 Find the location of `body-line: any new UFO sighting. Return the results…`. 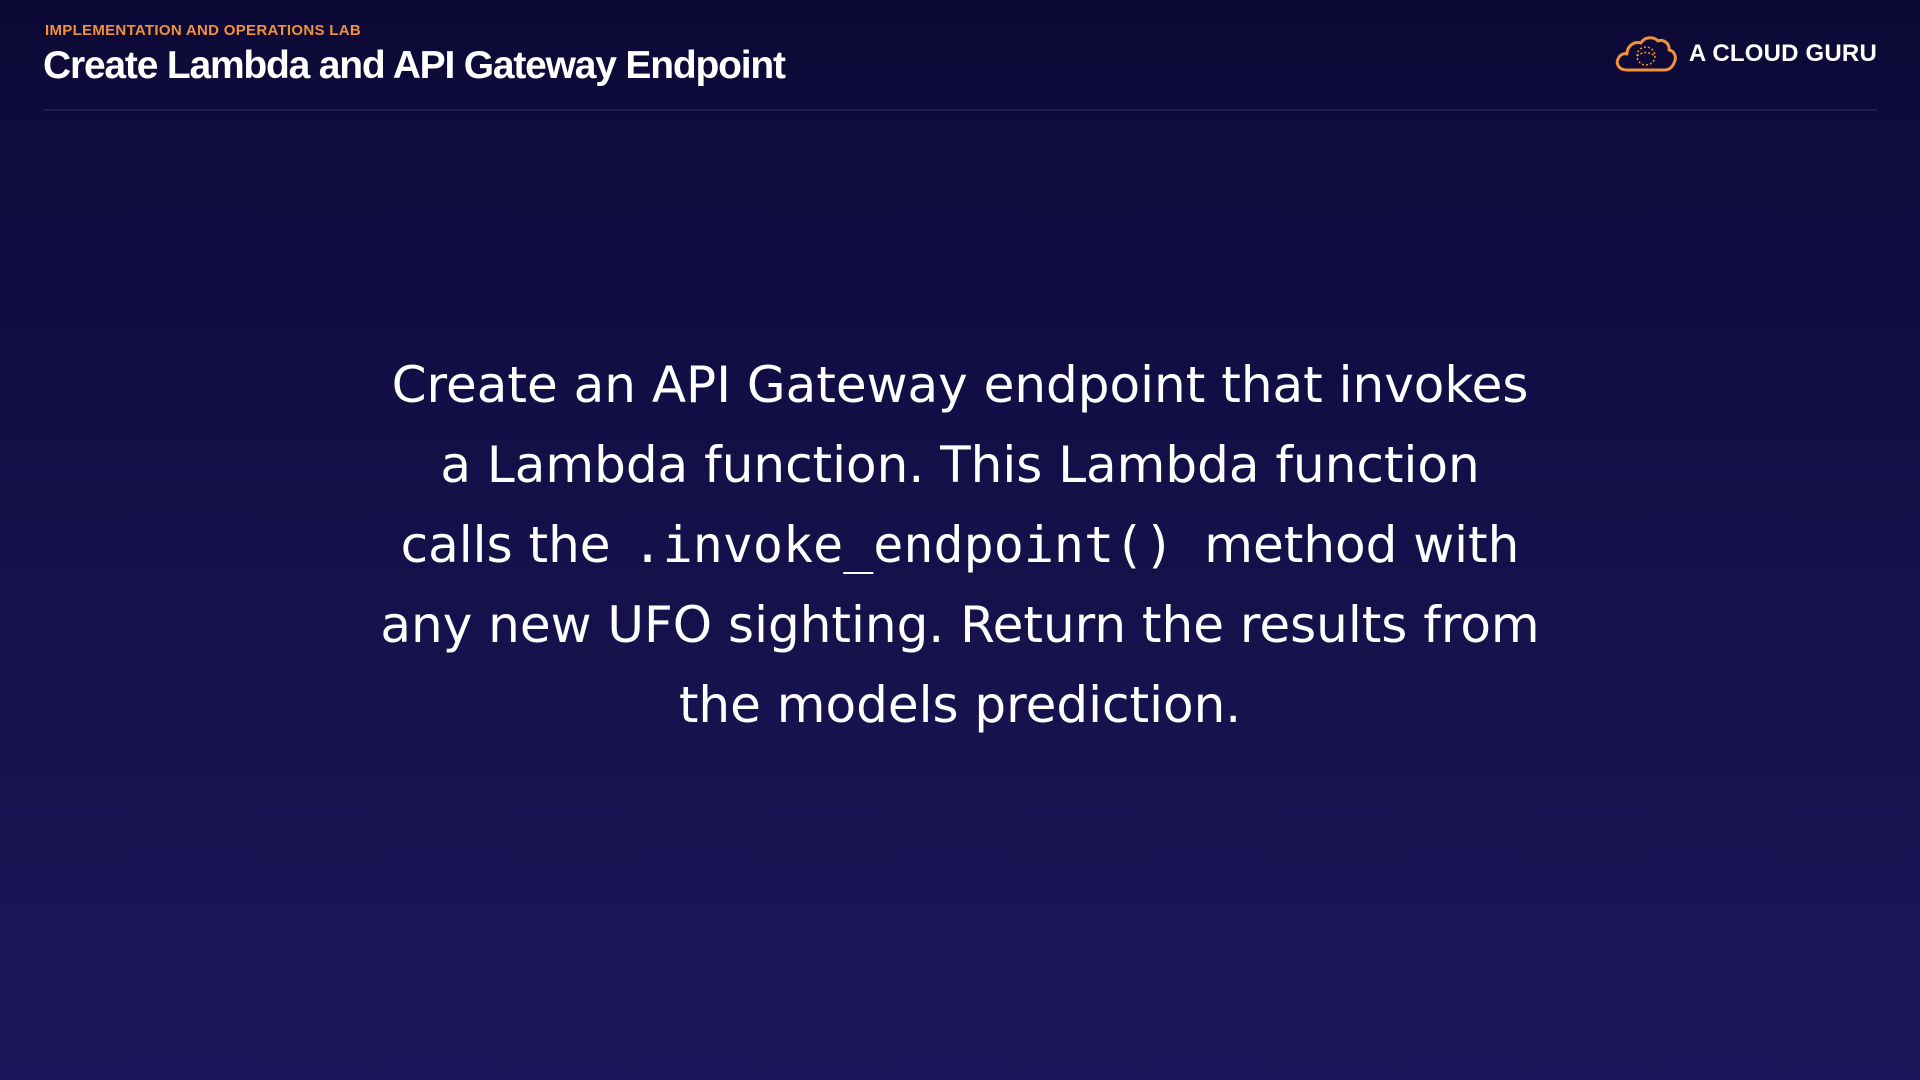

body-line: any new UFO sighting. Return the results… is located at coordinates (960, 625).